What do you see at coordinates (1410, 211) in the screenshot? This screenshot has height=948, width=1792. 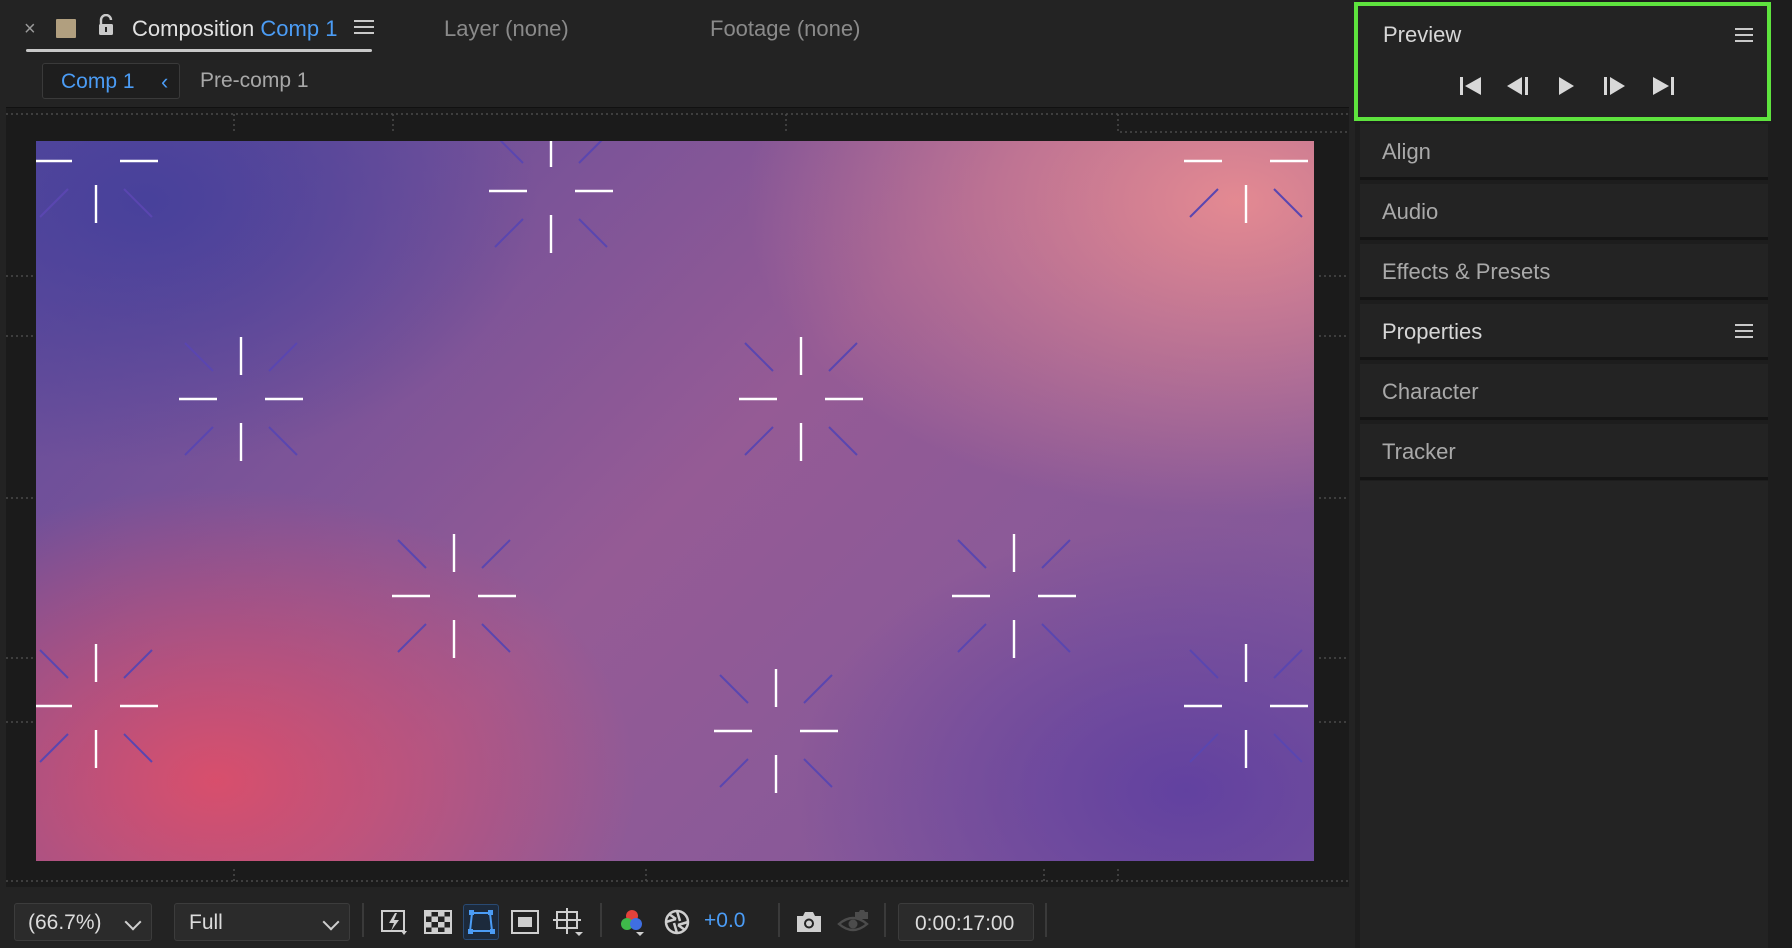 I see `panel-audio-label: Audio` at bounding box center [1410, 211].